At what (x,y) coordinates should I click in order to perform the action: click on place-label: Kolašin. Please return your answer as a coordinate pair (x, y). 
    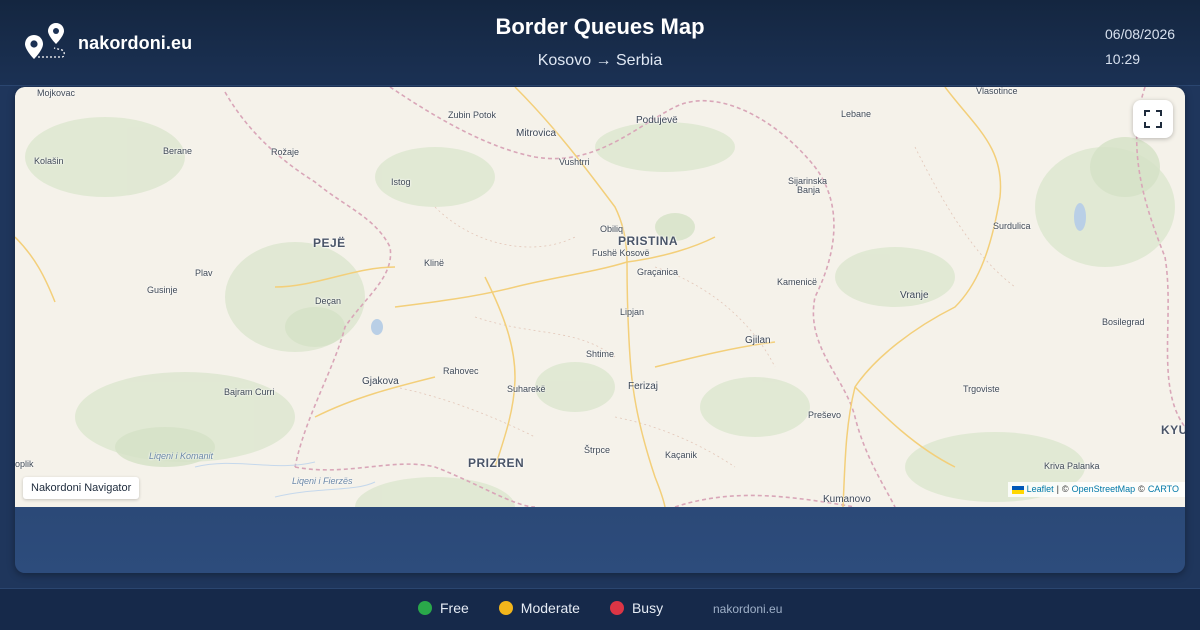
    Looking at the image, I should click on (49, 161).